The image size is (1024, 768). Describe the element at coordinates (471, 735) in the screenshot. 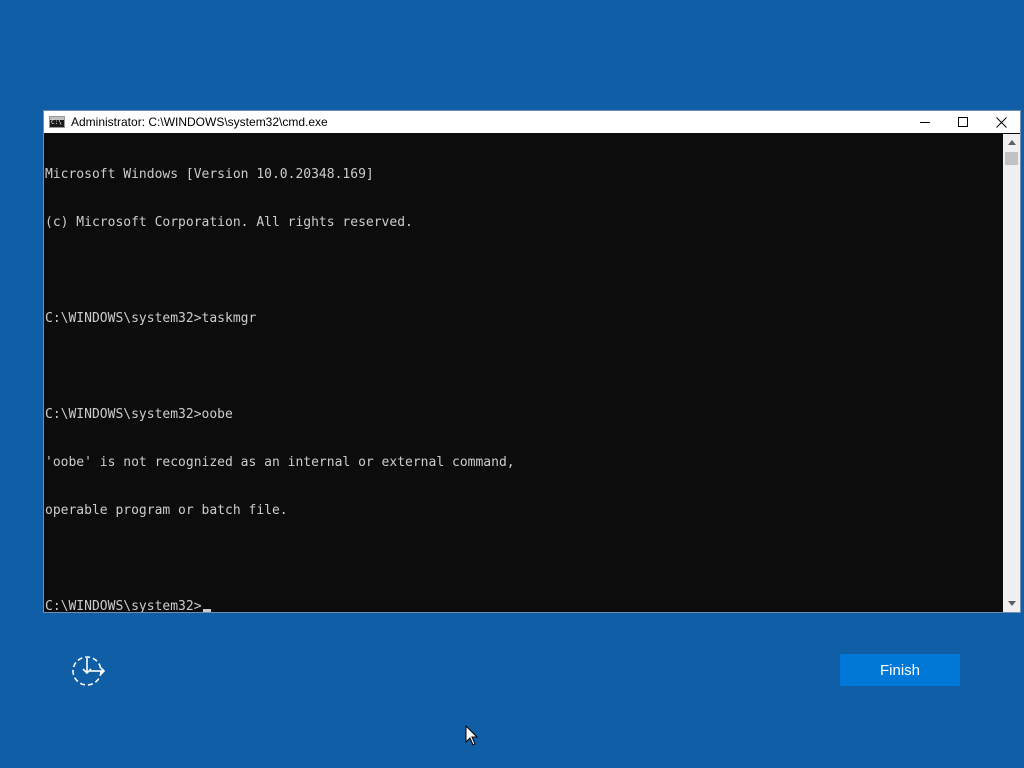

I see `mouse-pointer-icon` at that location.